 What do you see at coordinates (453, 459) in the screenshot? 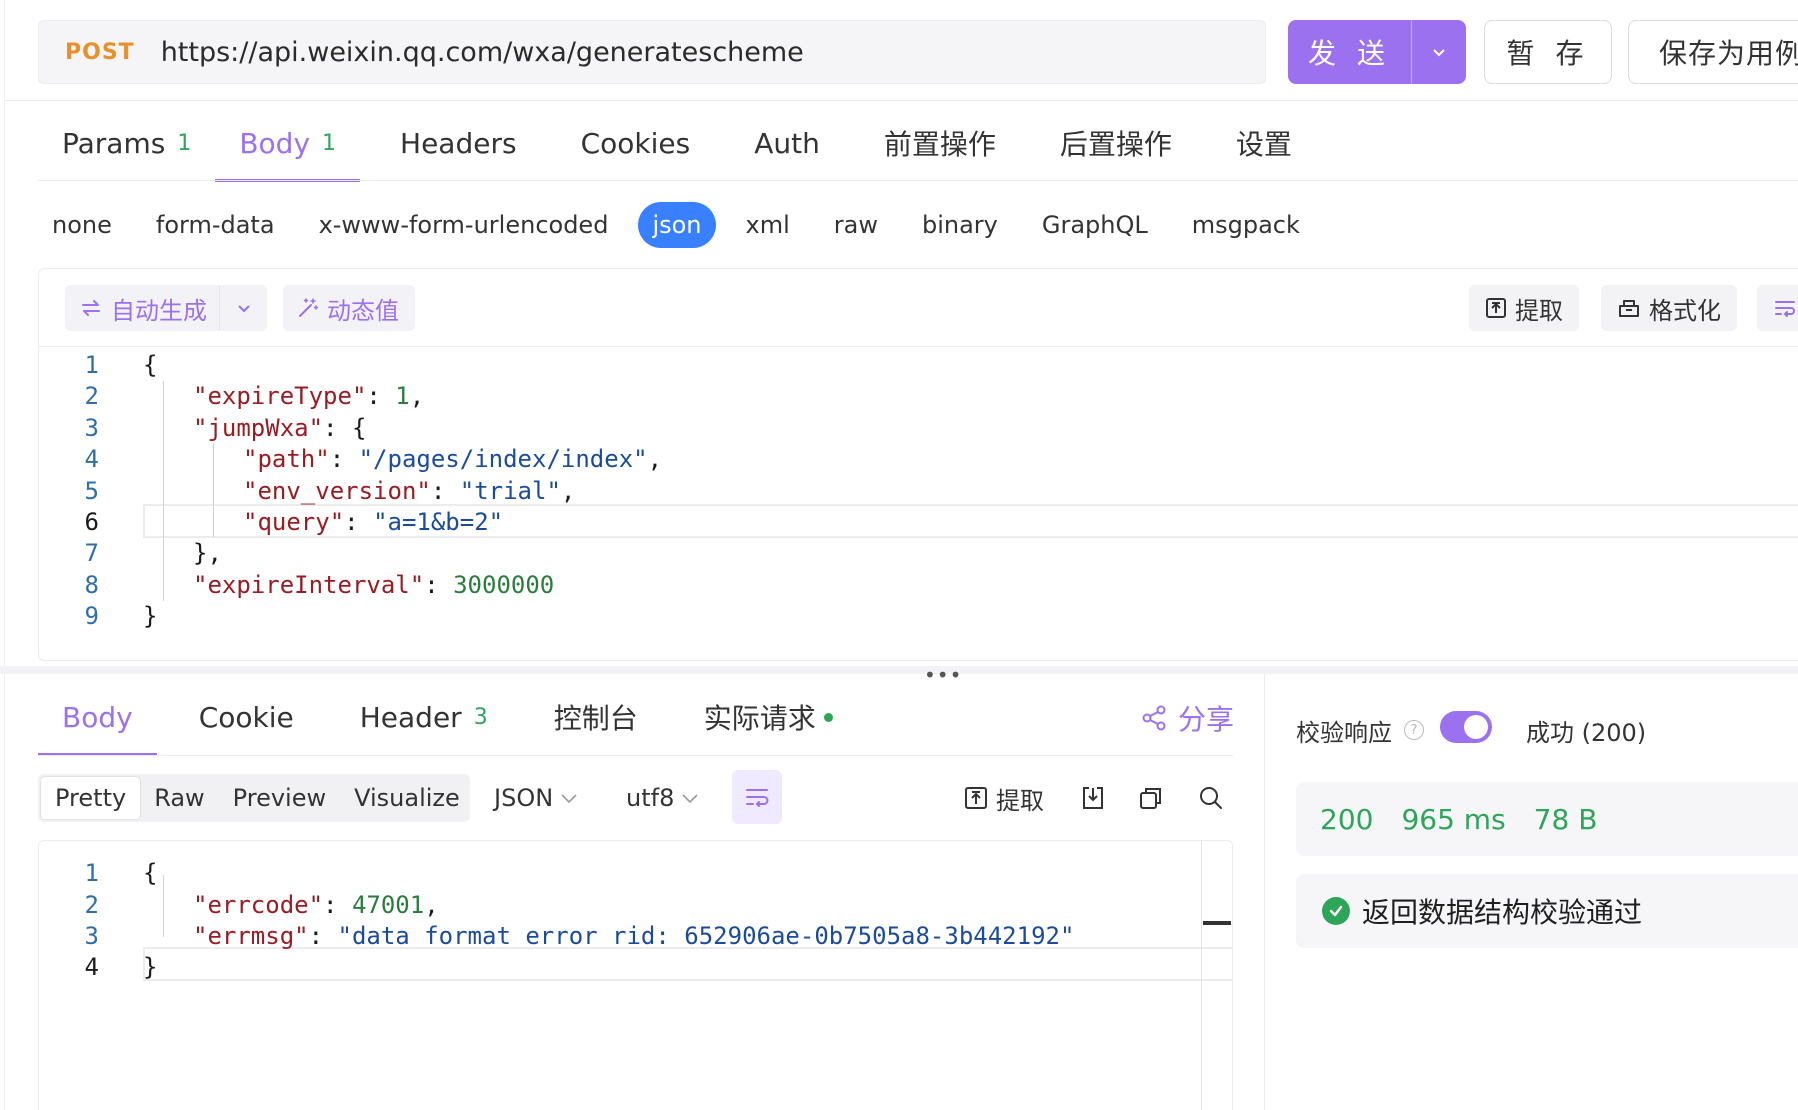
I see `code-line: "path": "/pages/index/index",` at bounding box center [453, 459].